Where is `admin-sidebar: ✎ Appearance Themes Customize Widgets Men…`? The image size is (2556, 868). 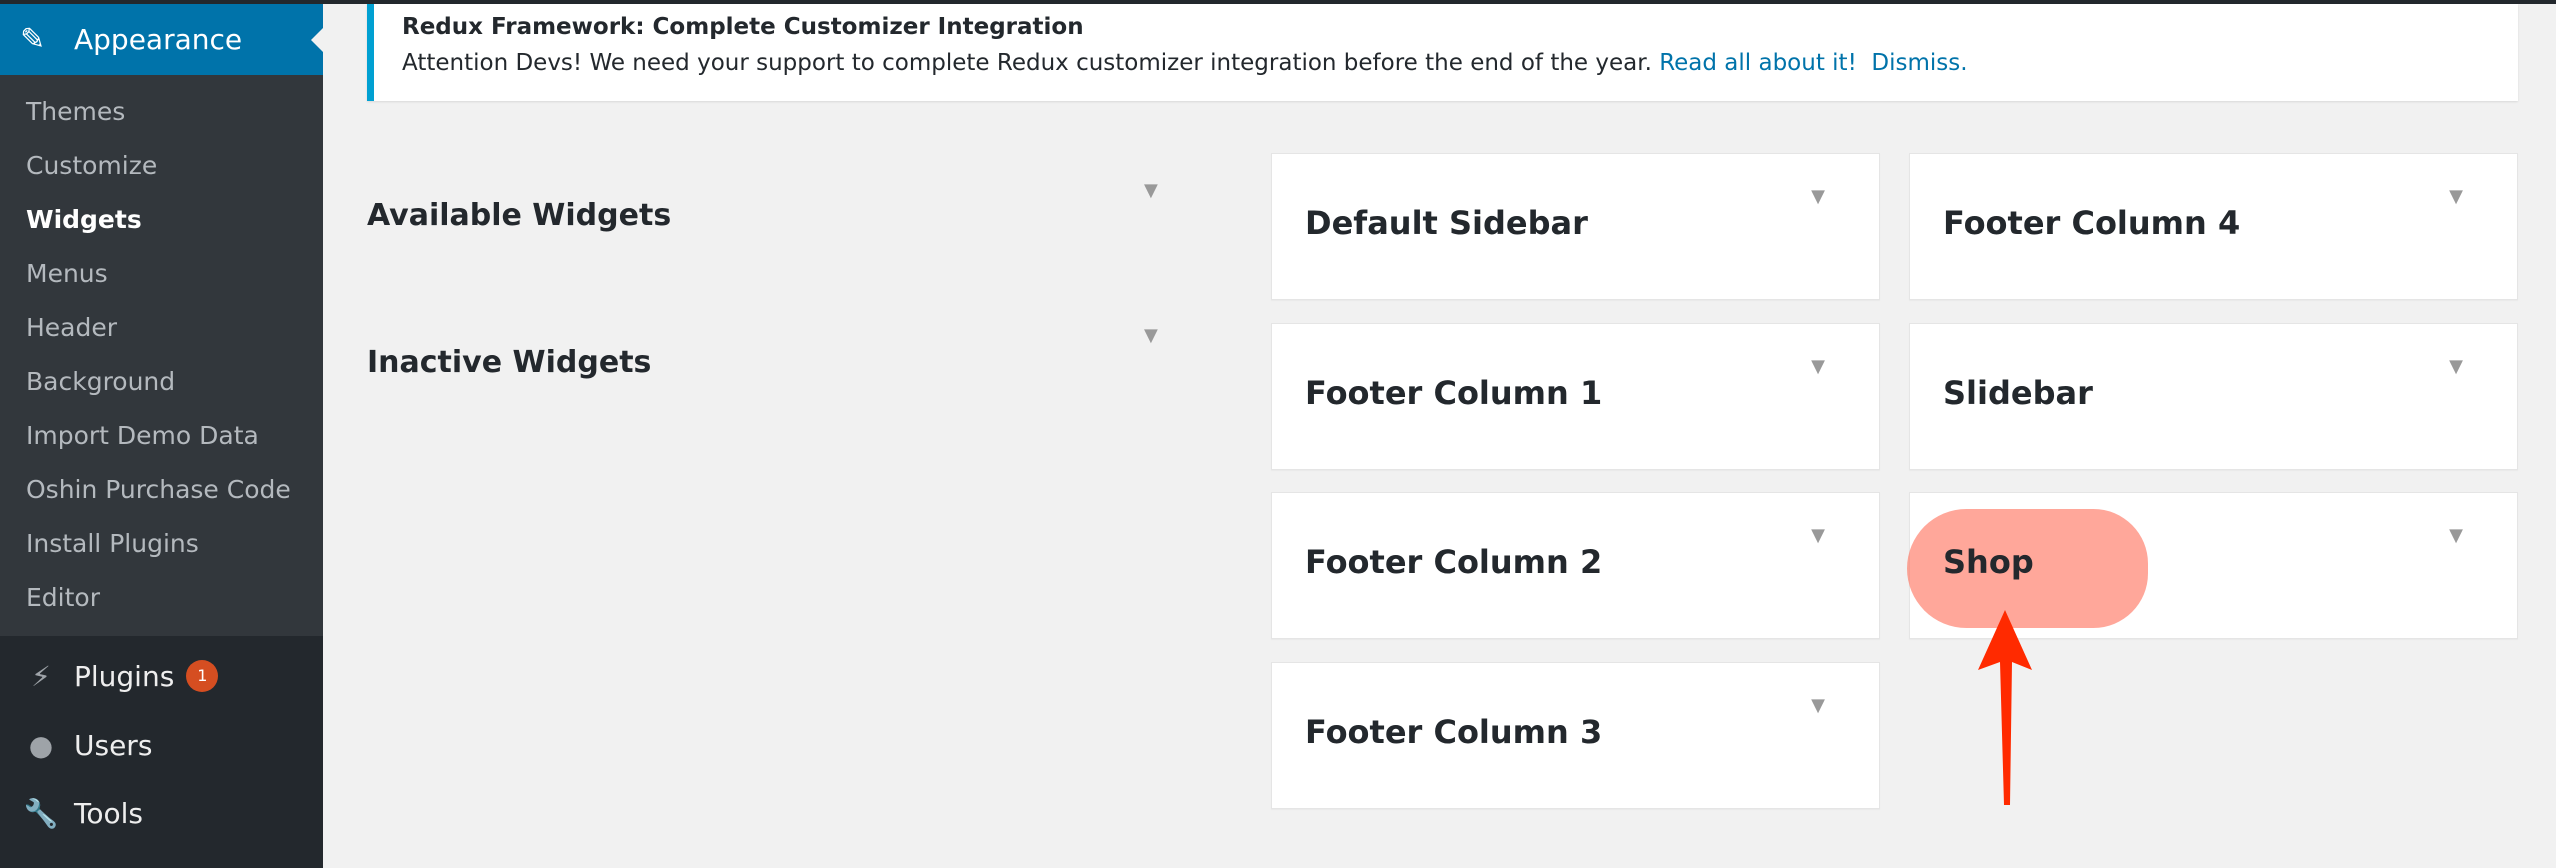 admin-sidebar: ✎ Appearance Themes Customize Widgets Men… is located at coordinates (161, 434).